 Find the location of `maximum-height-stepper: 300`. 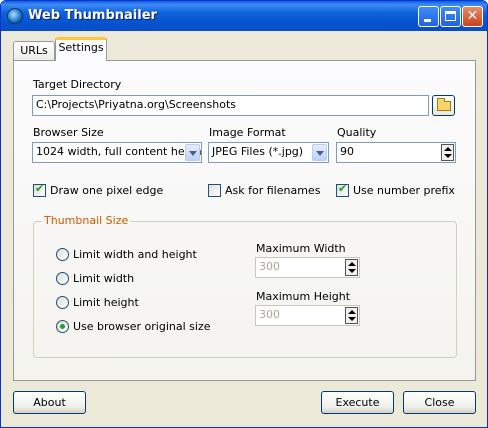

maximum-height-stepper: 300 is located at coordinates (307, 315).